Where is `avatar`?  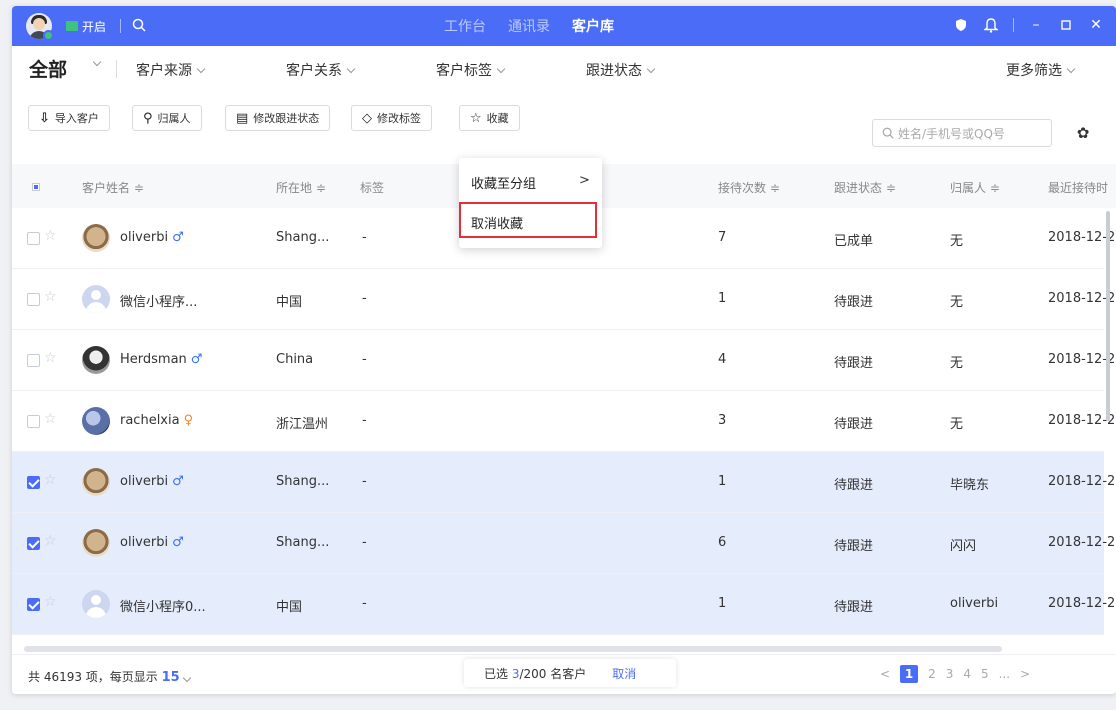 avatar is located at coordinates (96, 360).